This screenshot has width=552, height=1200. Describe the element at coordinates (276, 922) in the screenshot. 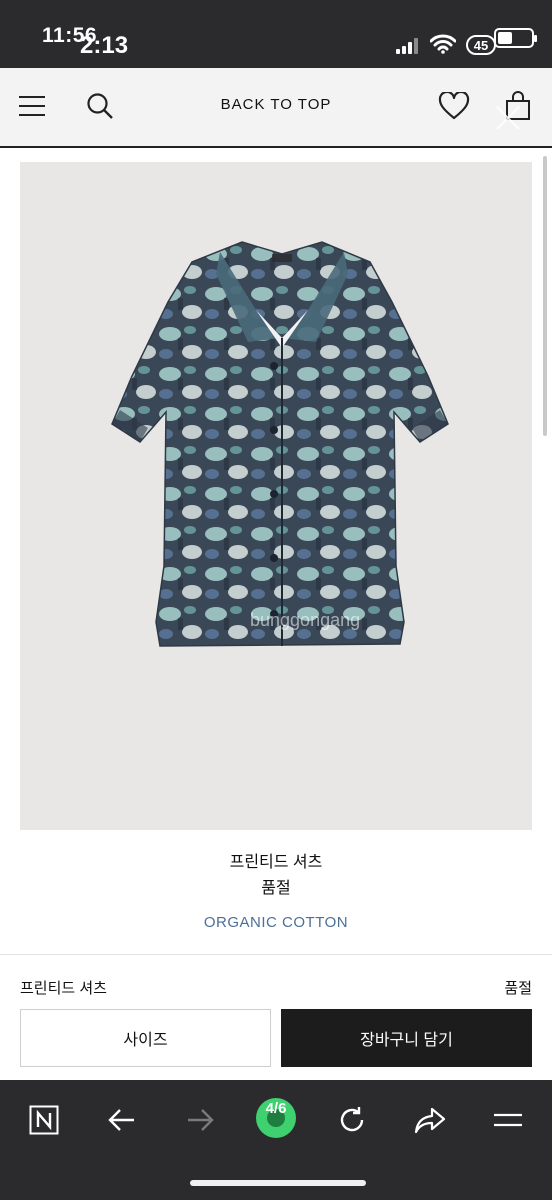

I see `material-link: ORGANIC COTTON` at that location.